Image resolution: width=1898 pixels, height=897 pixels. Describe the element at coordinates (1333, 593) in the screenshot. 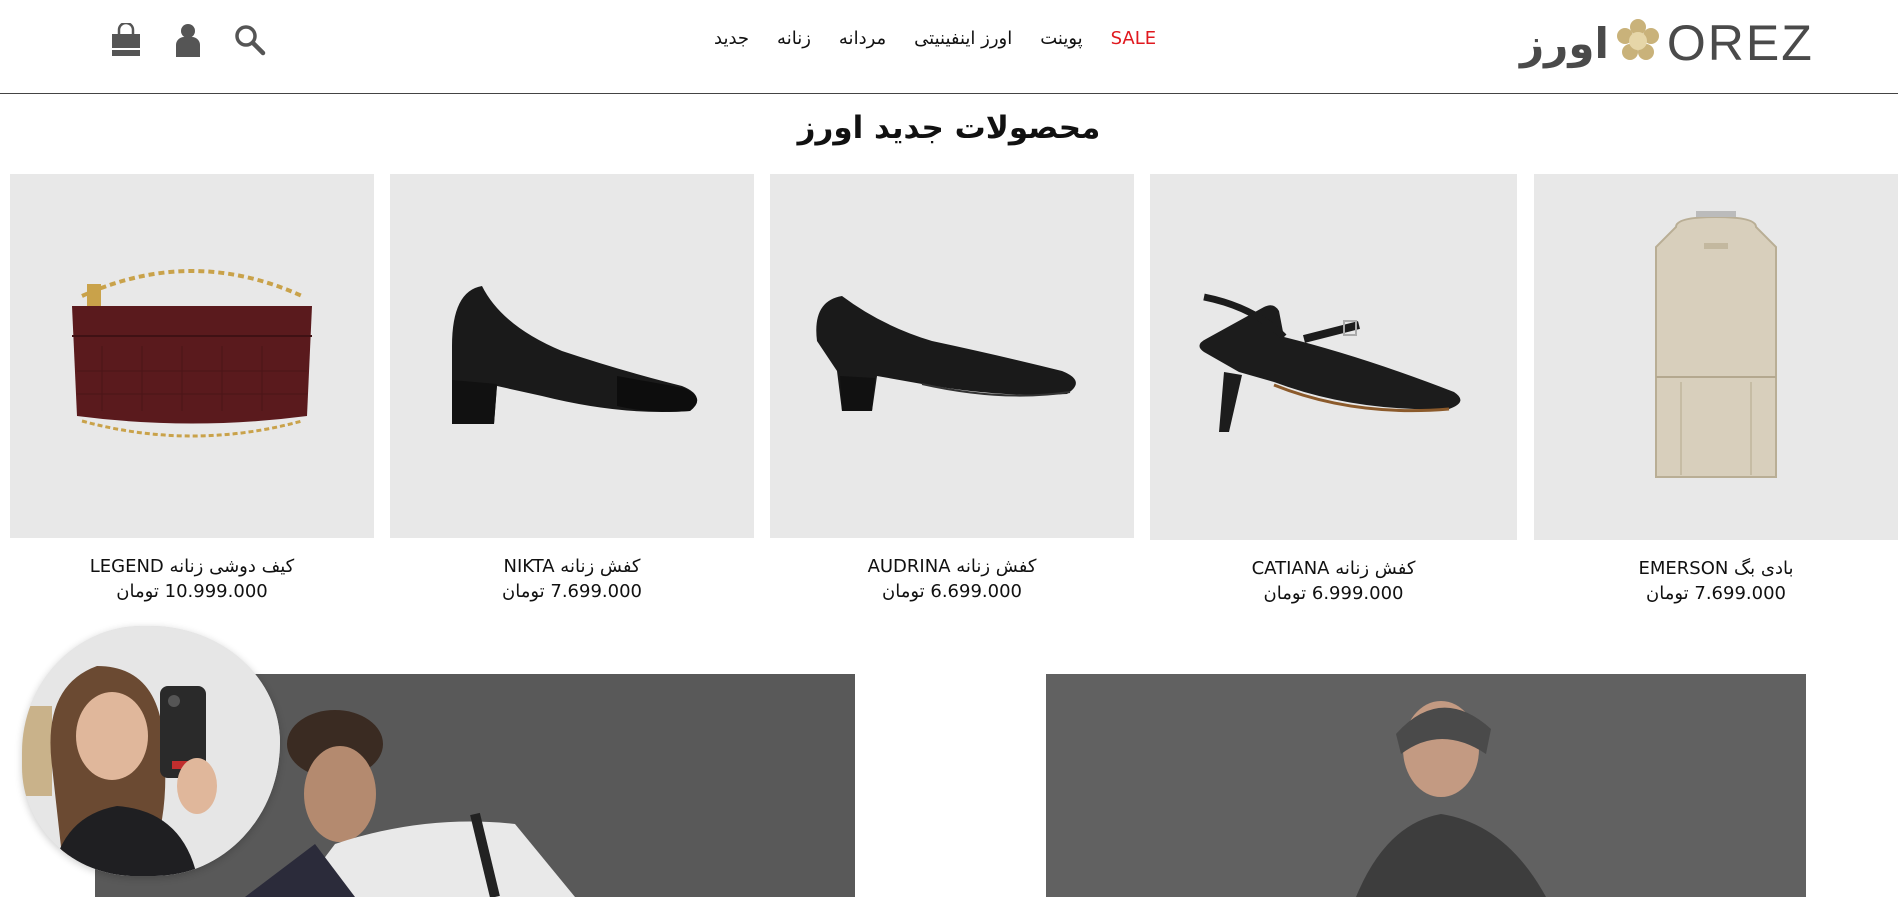

I see `product-price: 6.999.000 تومان` at that location.